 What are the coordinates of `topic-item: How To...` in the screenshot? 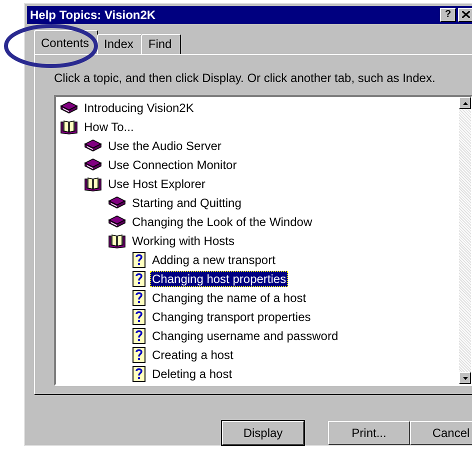 It's located at (109, 126).